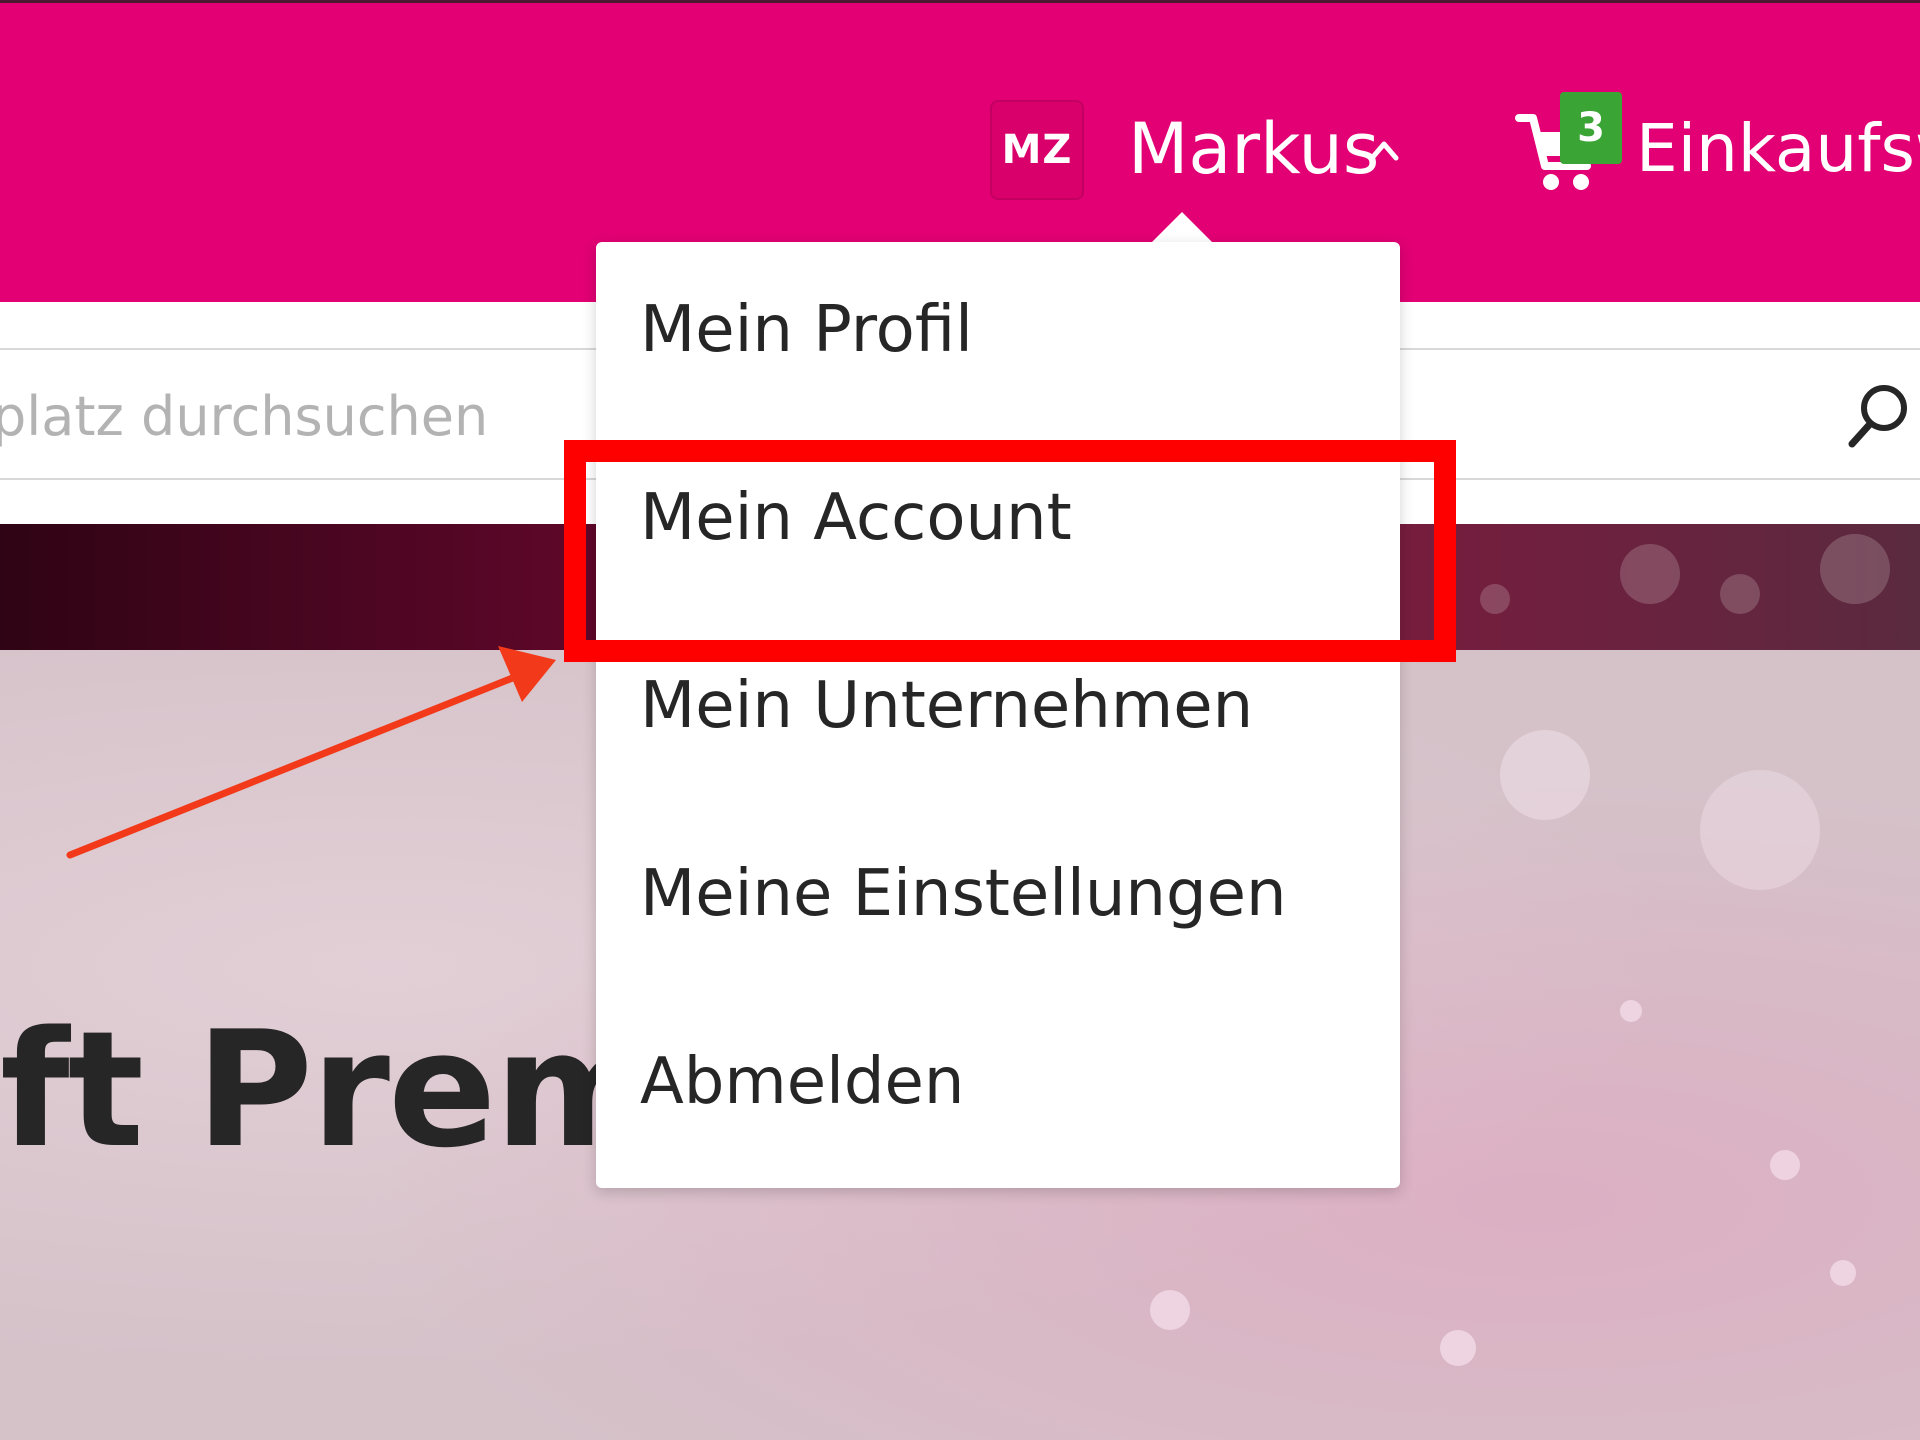  What do you see at coordinates (1384, 150) in the screenshot?
I see `chevron-up-icon` at bounding box center [1384, 150].